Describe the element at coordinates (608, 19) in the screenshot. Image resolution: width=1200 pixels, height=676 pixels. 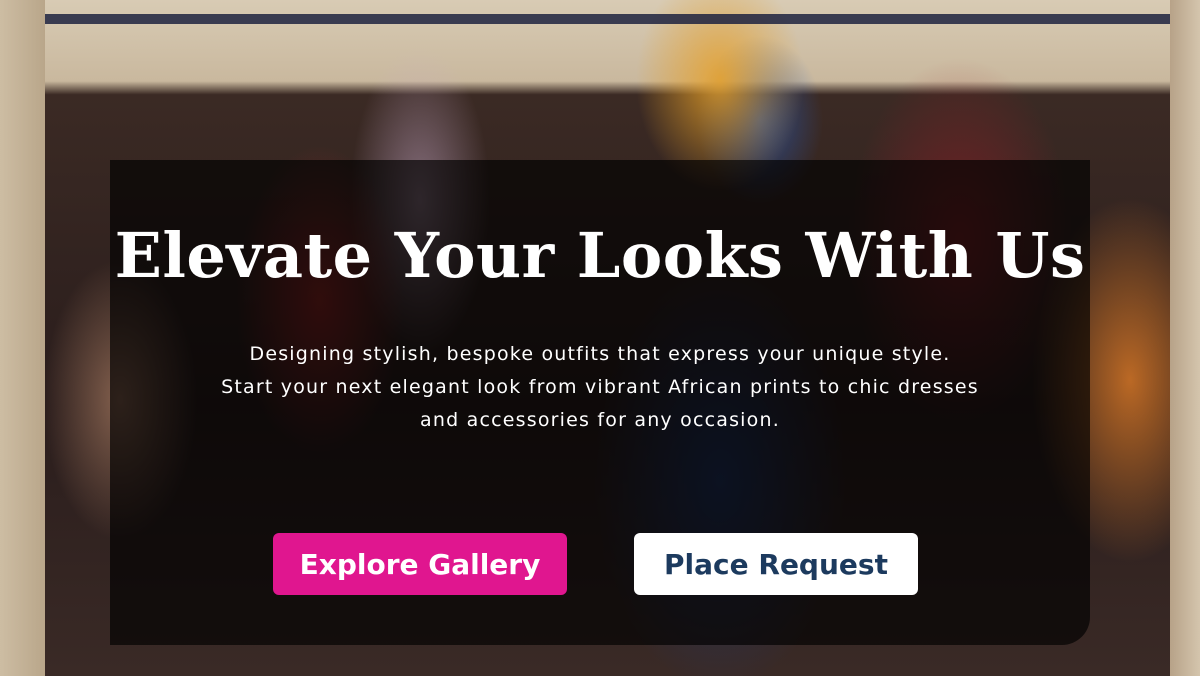
I see `background-clothing-rack` at that location.